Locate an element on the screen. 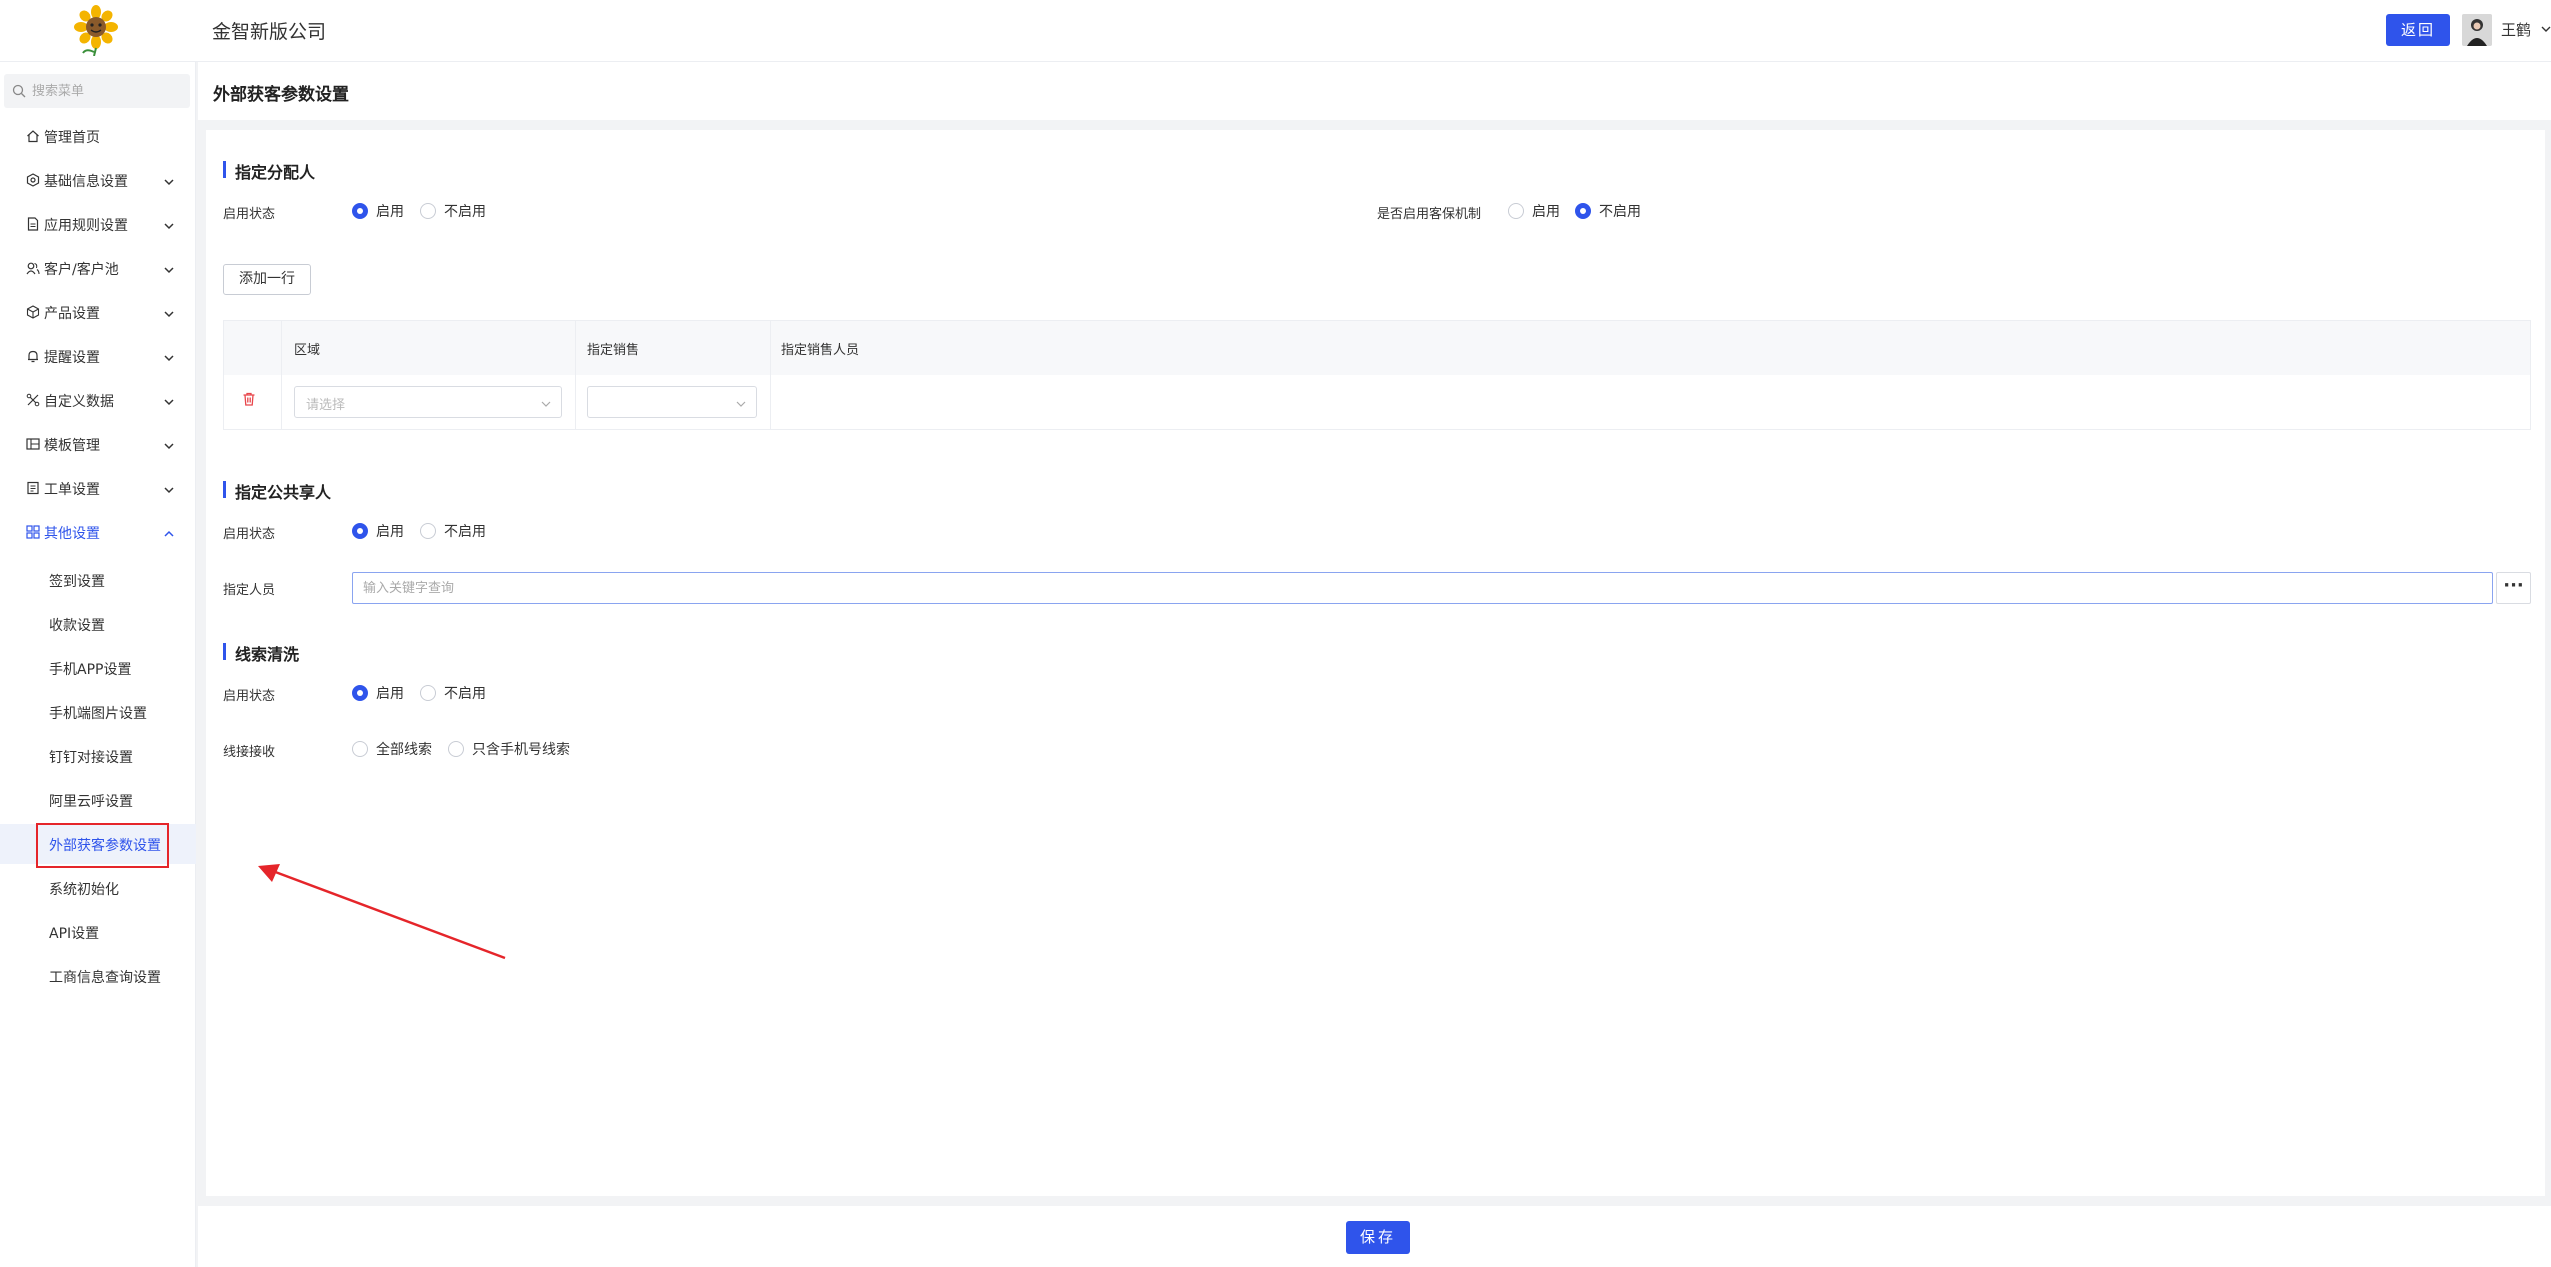 Image resolution: width=2551 pixels, height=1267 pixels. section-title-clean: 线索清洗 is located at coordinates (261, 653).